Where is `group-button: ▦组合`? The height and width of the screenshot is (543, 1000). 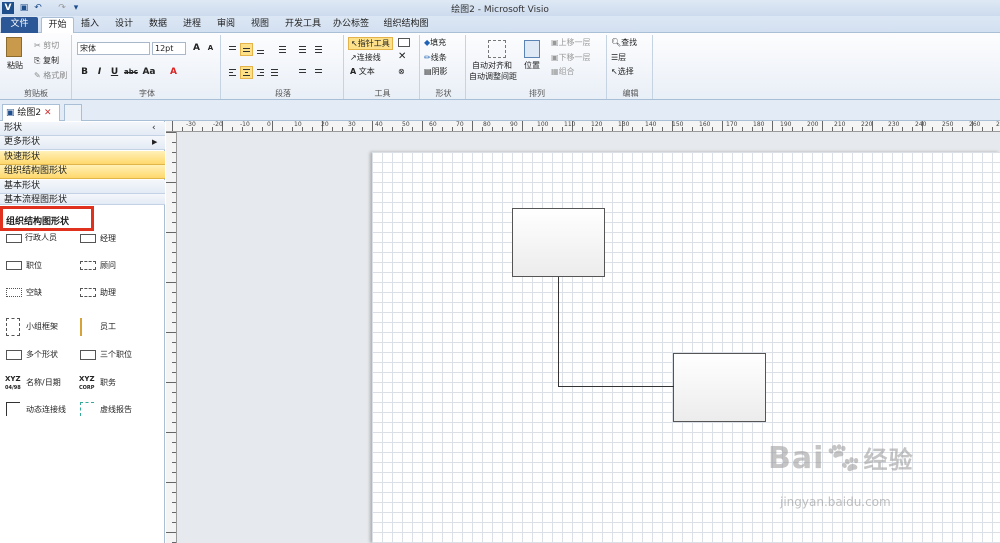
group-button: ▦组合 is located at coordinates (563, 71).